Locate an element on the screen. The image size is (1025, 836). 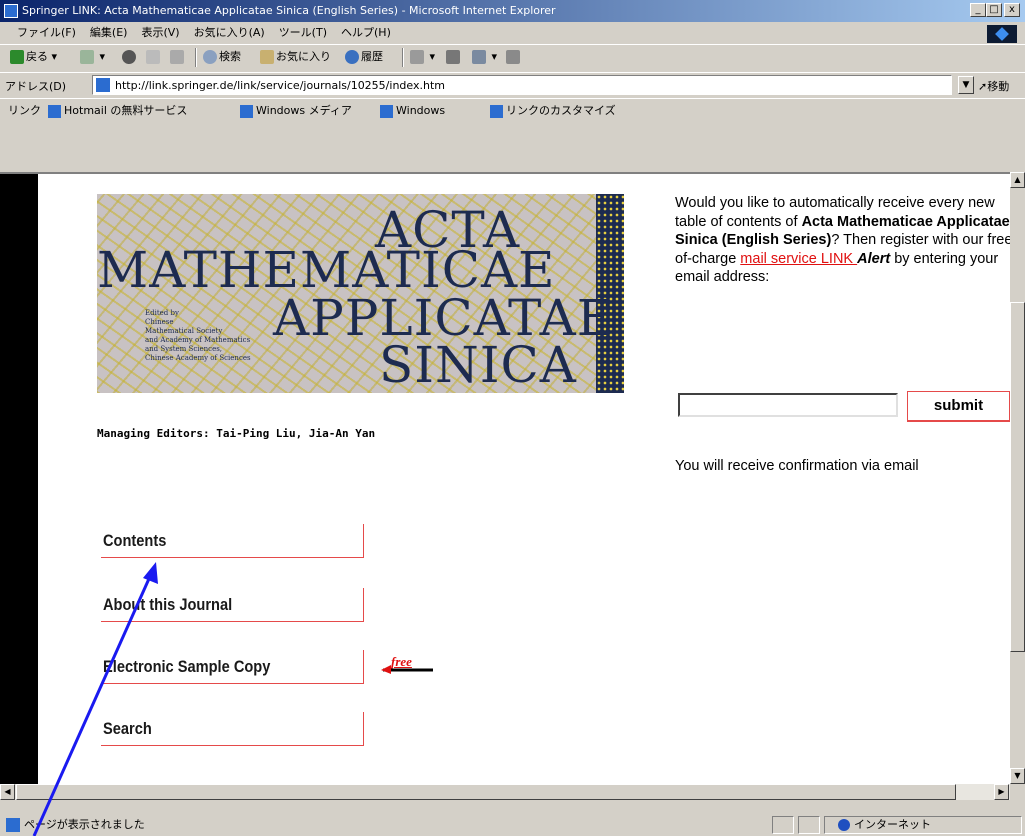
nav-contents: Contents is located at coordinates (232, 541).